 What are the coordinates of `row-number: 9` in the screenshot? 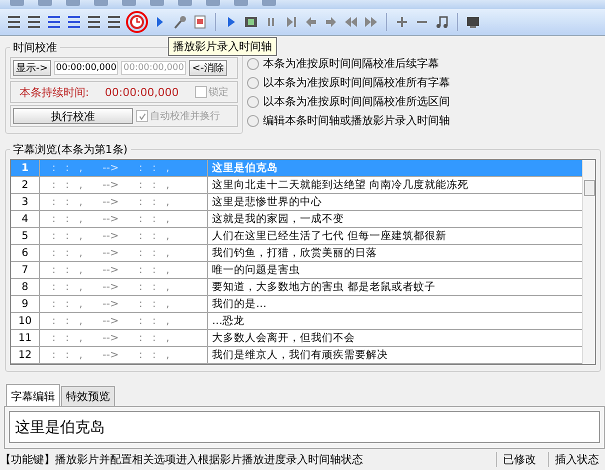 It's located at (25, 304).